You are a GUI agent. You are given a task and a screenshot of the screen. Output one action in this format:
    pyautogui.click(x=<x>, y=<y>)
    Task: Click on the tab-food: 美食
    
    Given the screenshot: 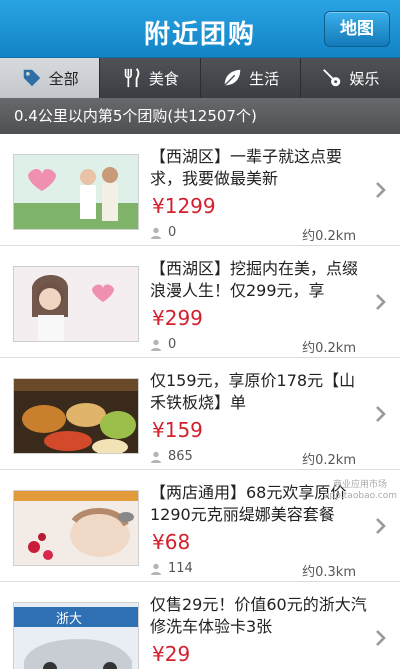 What is the action you would take?
    pyautogui.click(x=150, y=78)
    